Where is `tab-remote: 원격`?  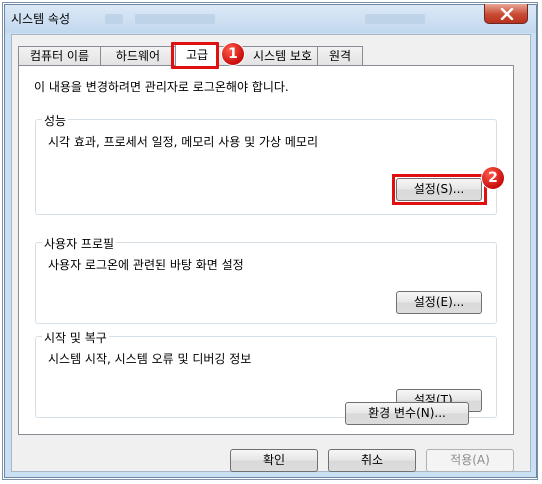
tab-remote: 원격 is located at coordinates (340, 55).